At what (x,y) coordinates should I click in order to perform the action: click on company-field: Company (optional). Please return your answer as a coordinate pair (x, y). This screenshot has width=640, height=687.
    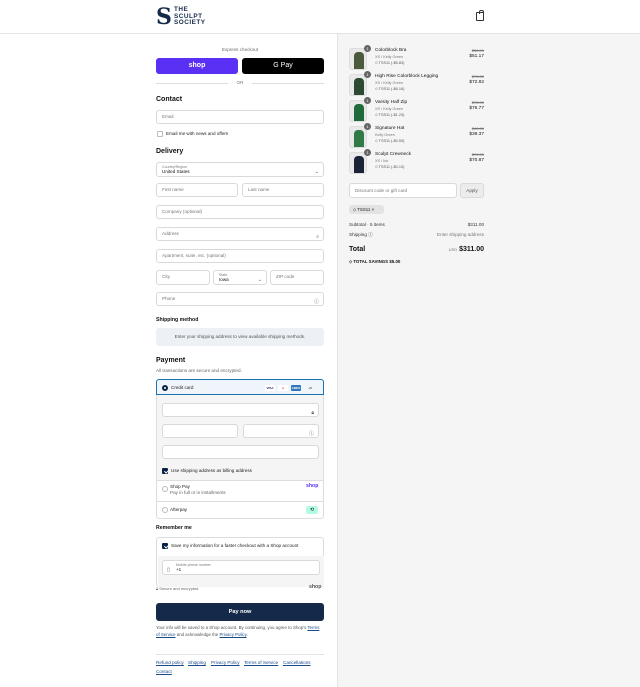
    Looking at the image, I should click on (240, 212).